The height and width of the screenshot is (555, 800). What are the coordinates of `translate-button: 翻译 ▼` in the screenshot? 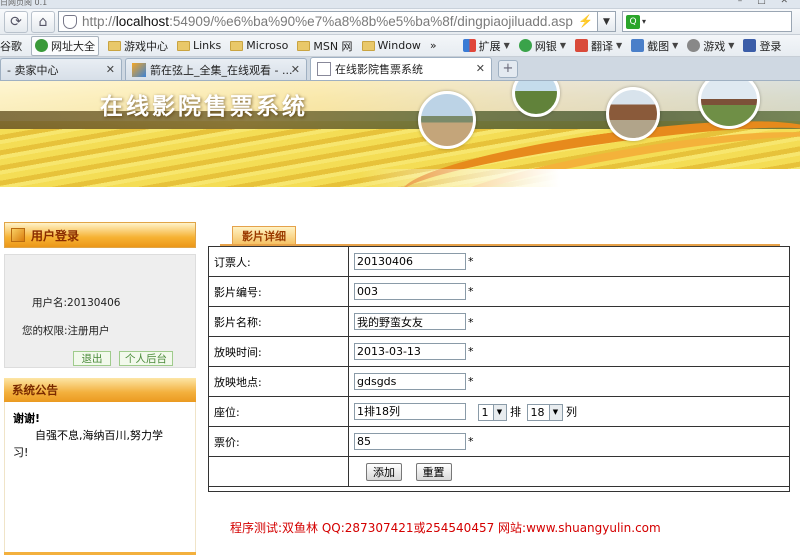 It's located at (598, 46).